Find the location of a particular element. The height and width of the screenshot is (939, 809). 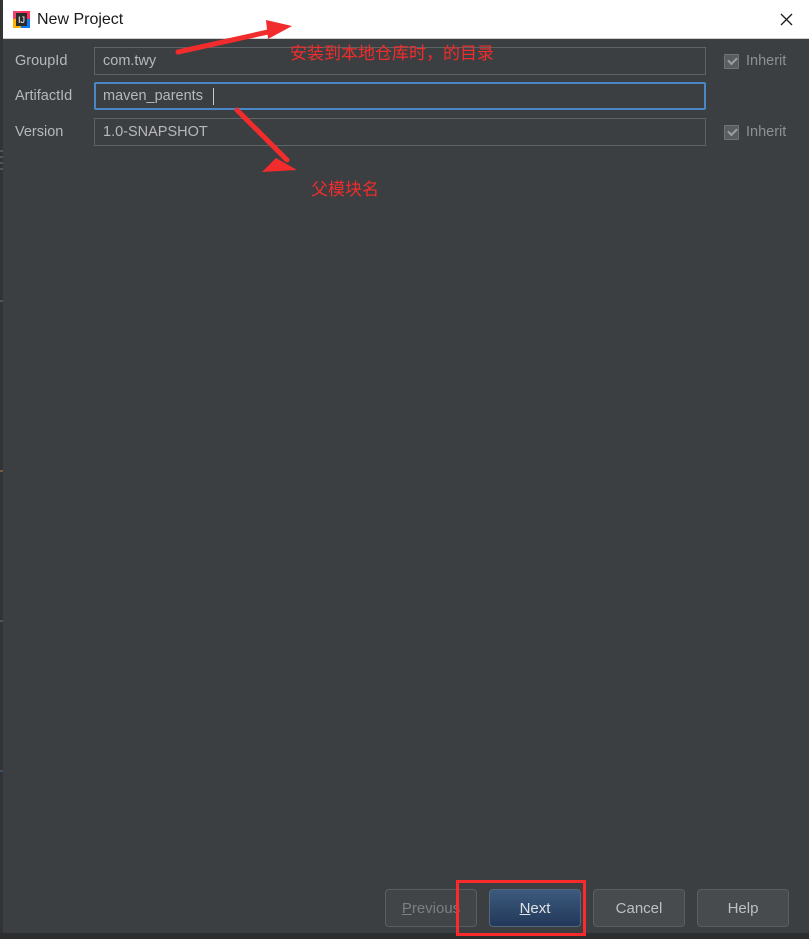

previous-button-label: revious is located at coordinates (436, 908).